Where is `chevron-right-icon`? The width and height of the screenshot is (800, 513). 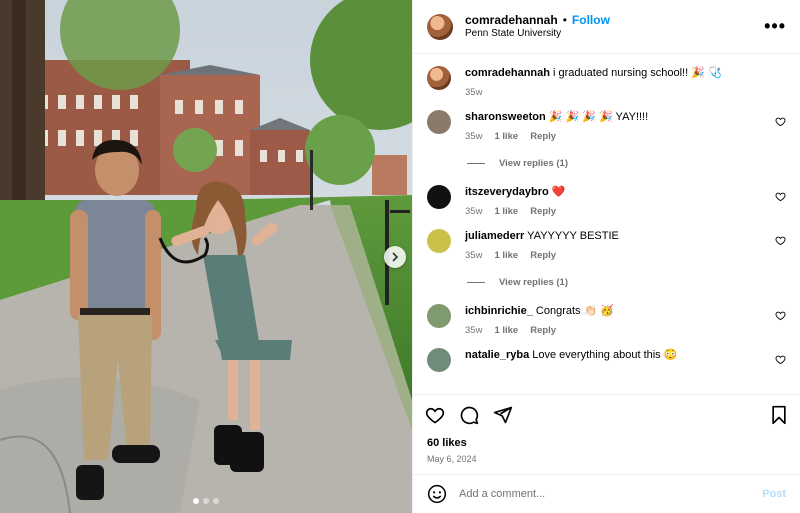
chevron-right-icon is located at coordinates (395, 257).